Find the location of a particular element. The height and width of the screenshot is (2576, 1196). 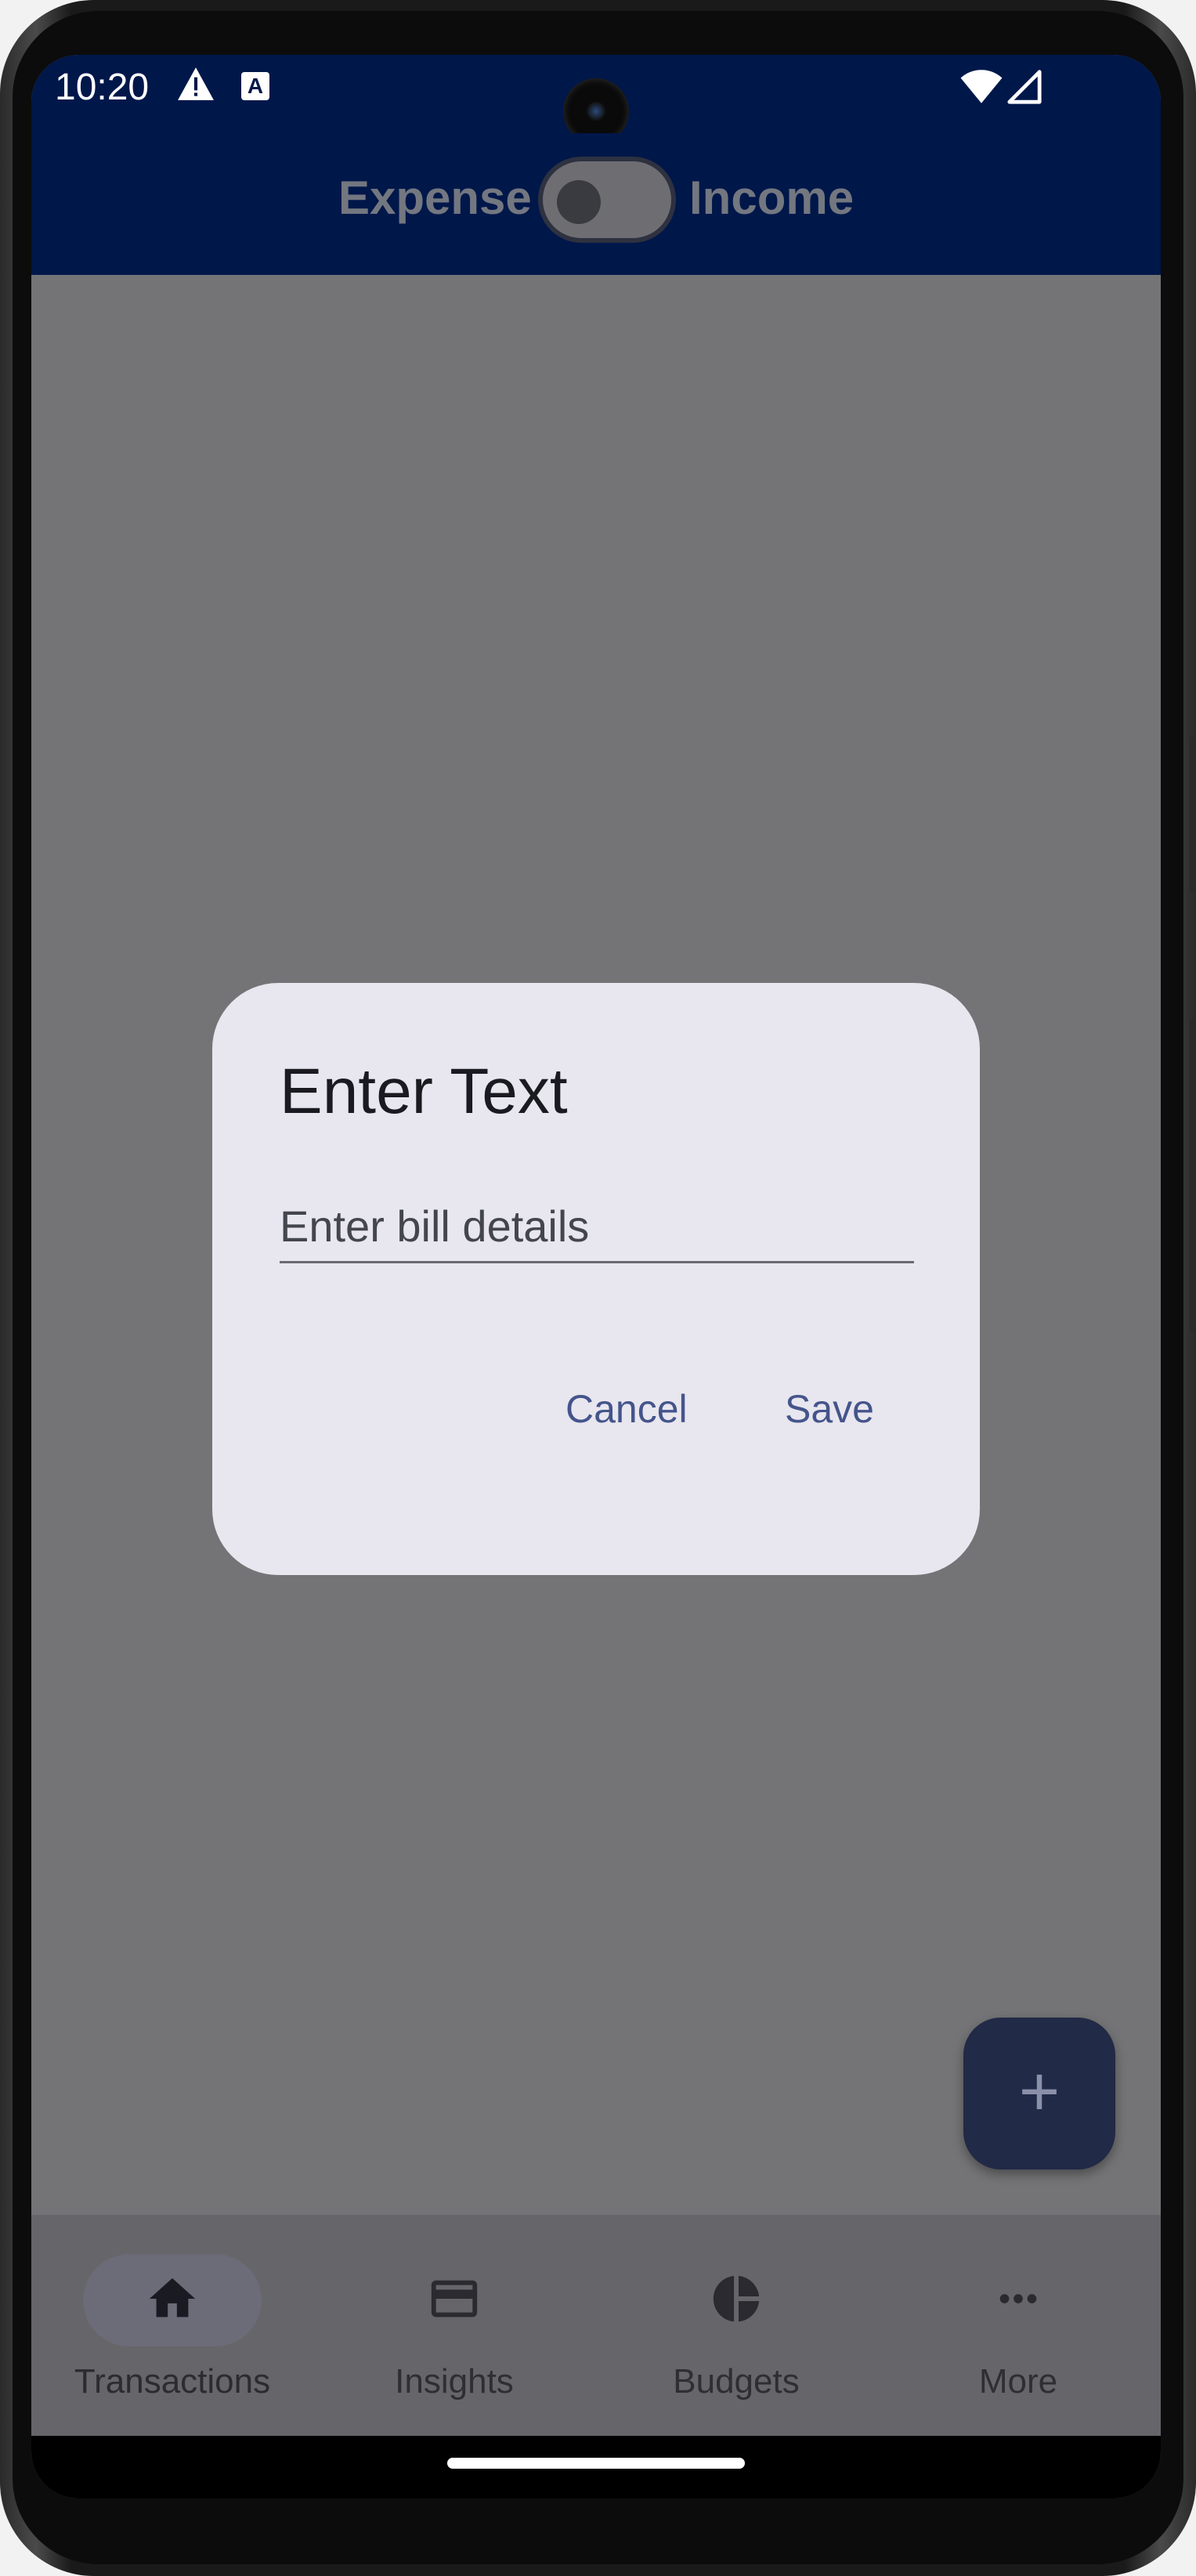

income-label: Income is located at coordinates (772, 198).